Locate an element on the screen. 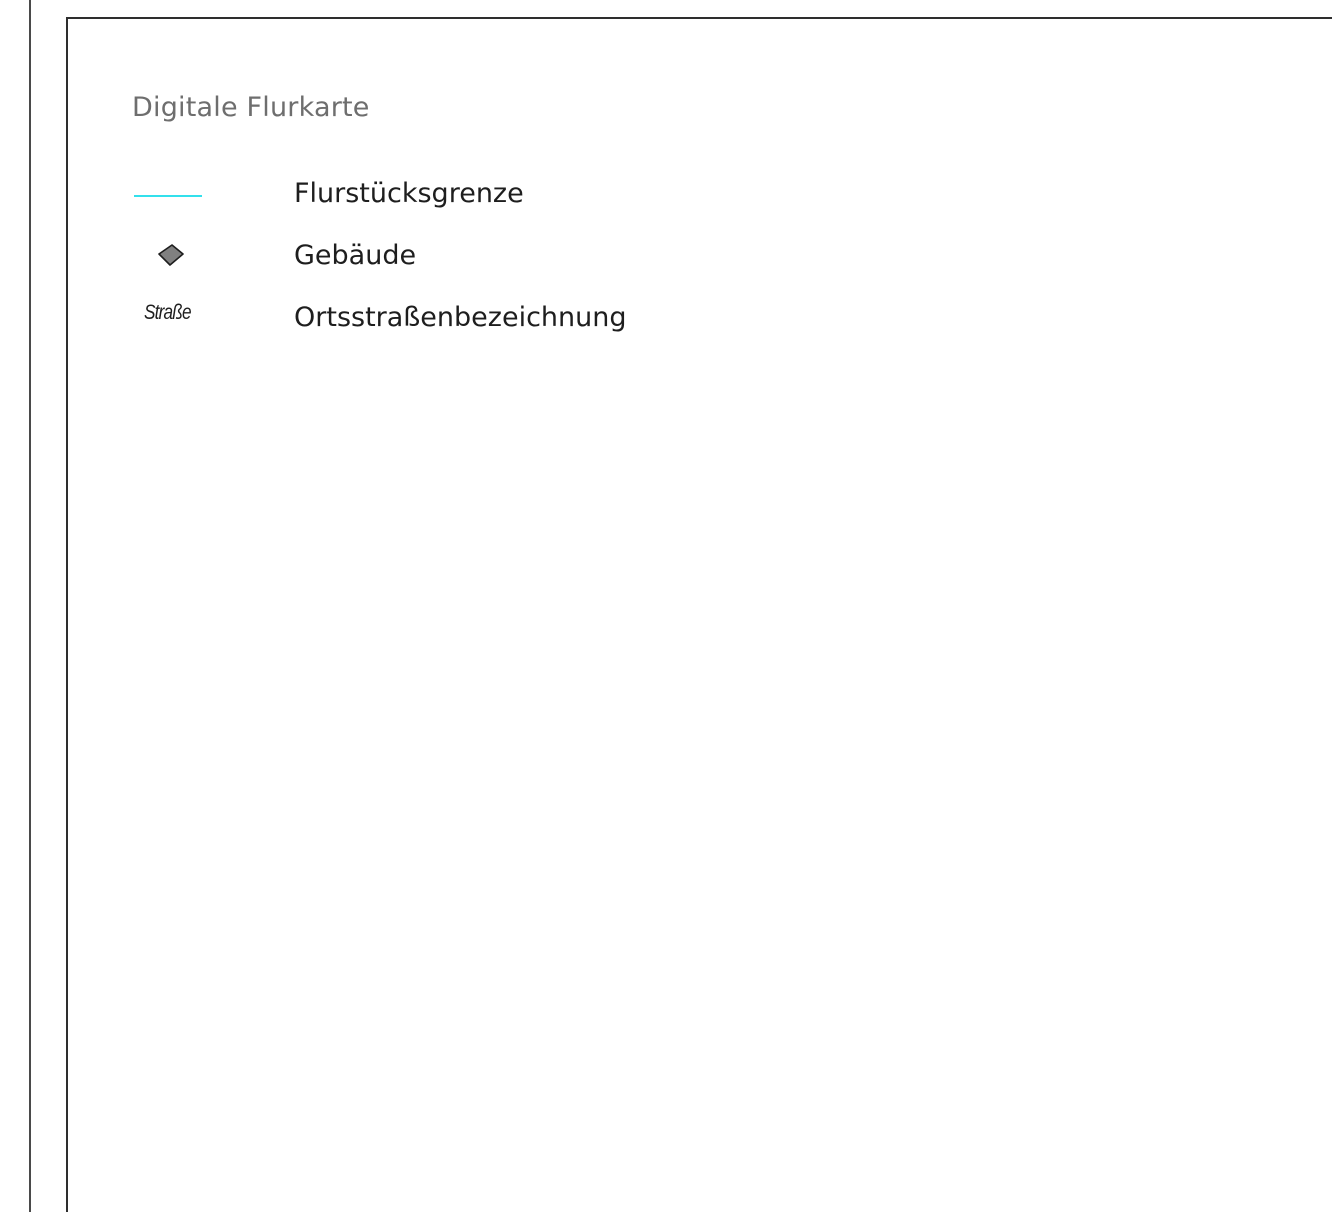 This screenshot has height=1212, width=1332. legend-item-label: Flurstücksgrenze is located at coordinates (409, 193).